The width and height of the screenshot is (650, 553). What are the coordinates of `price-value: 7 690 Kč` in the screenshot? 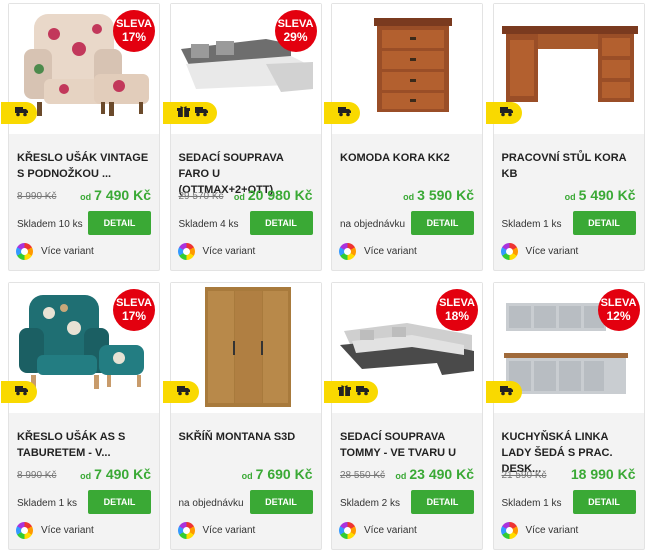 It's located at (284, 474).